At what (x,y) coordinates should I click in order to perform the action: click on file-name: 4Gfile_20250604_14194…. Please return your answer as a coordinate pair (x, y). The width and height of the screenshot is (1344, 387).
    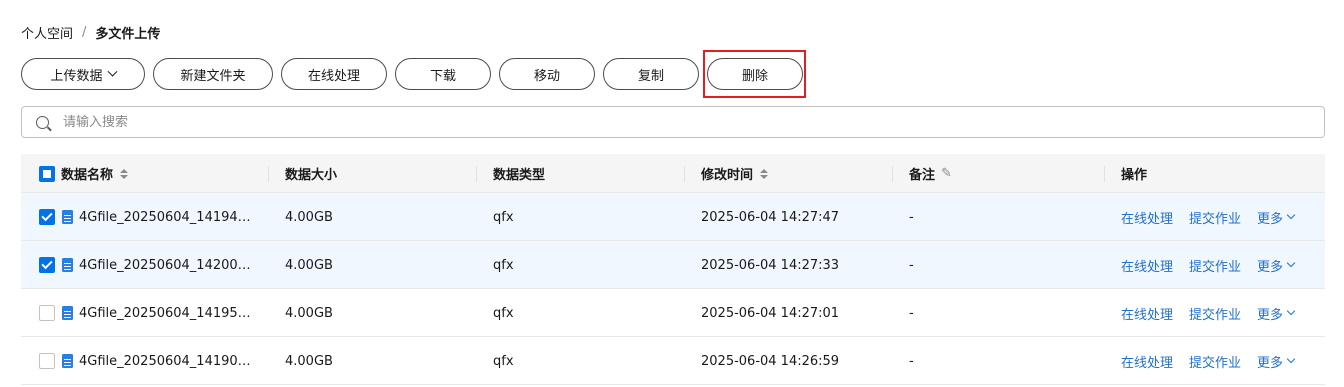
    Looking at the image, I should click on (165, 217).